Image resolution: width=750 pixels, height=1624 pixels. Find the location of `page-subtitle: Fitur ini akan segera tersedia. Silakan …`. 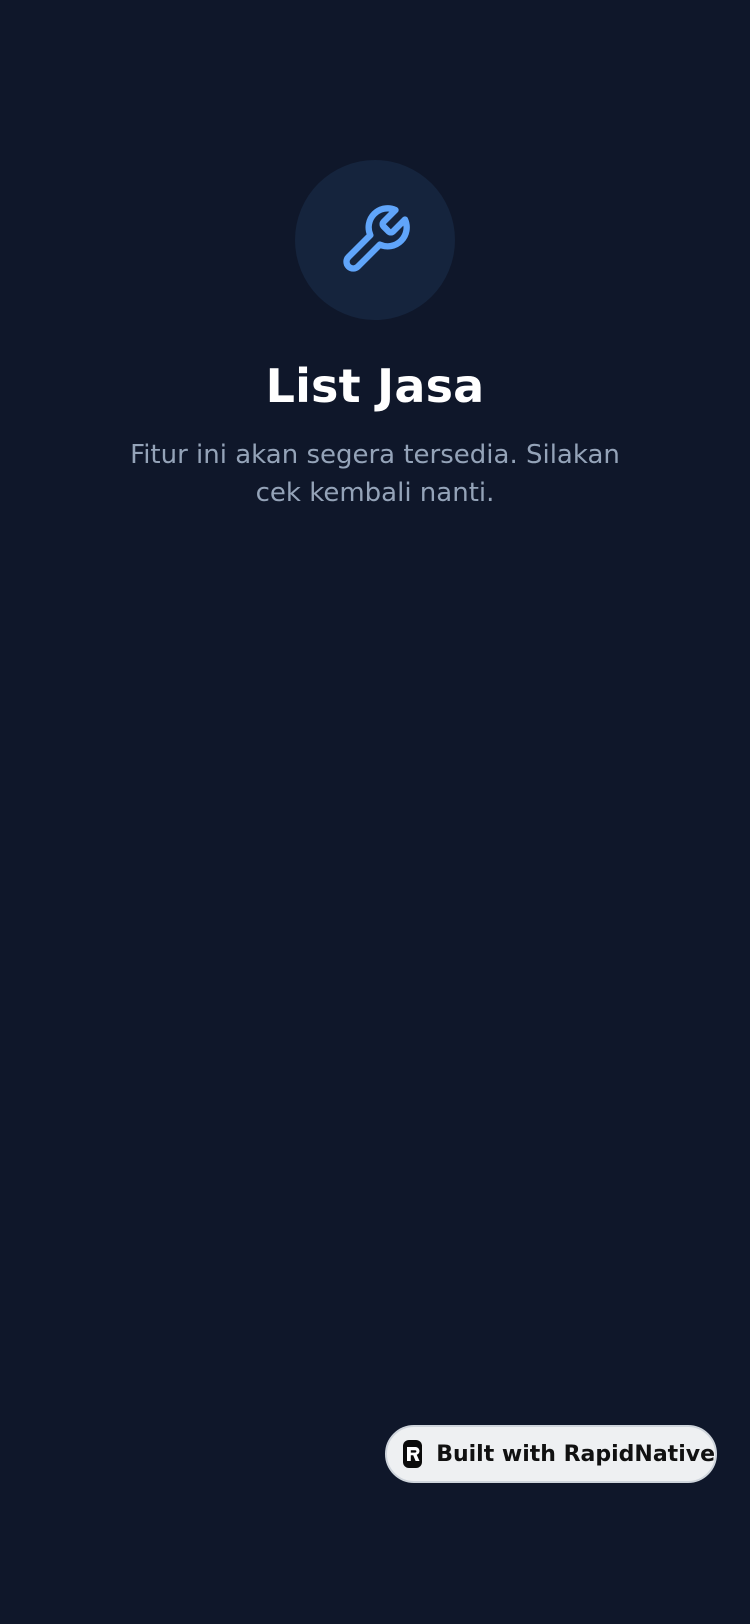

page-subtitle: Fitur ini akan segera tersedia. Silakan … is located at coordinates (375, 474).